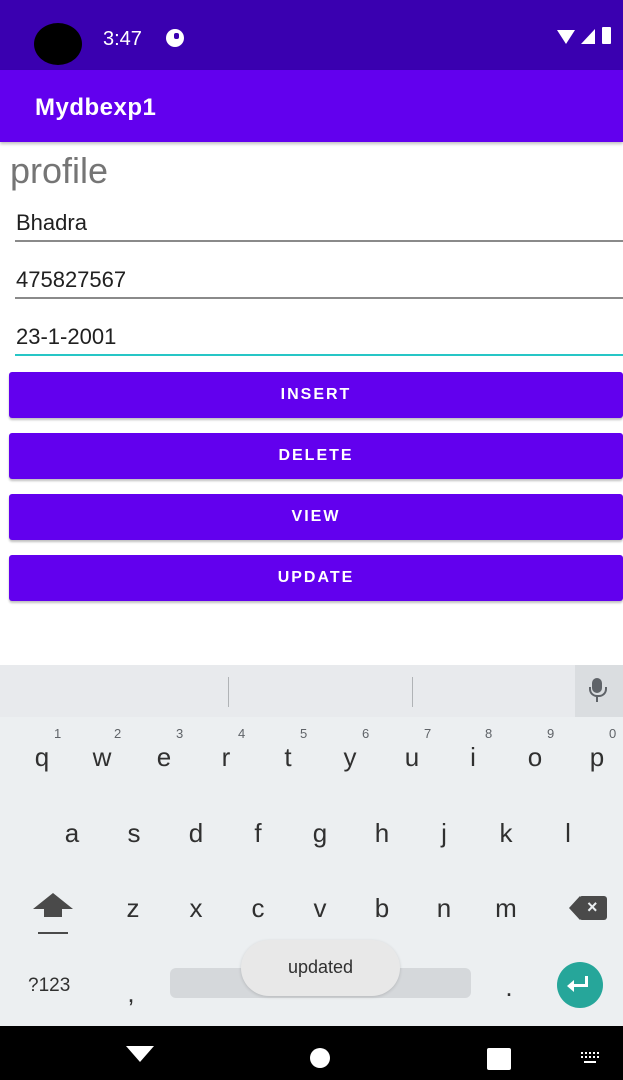 This screenshot has width=623, height=1080. What do you see at coordinates (509, 987) in the screenshot?
I see `period-key: .` at bounding box center [509, 987].